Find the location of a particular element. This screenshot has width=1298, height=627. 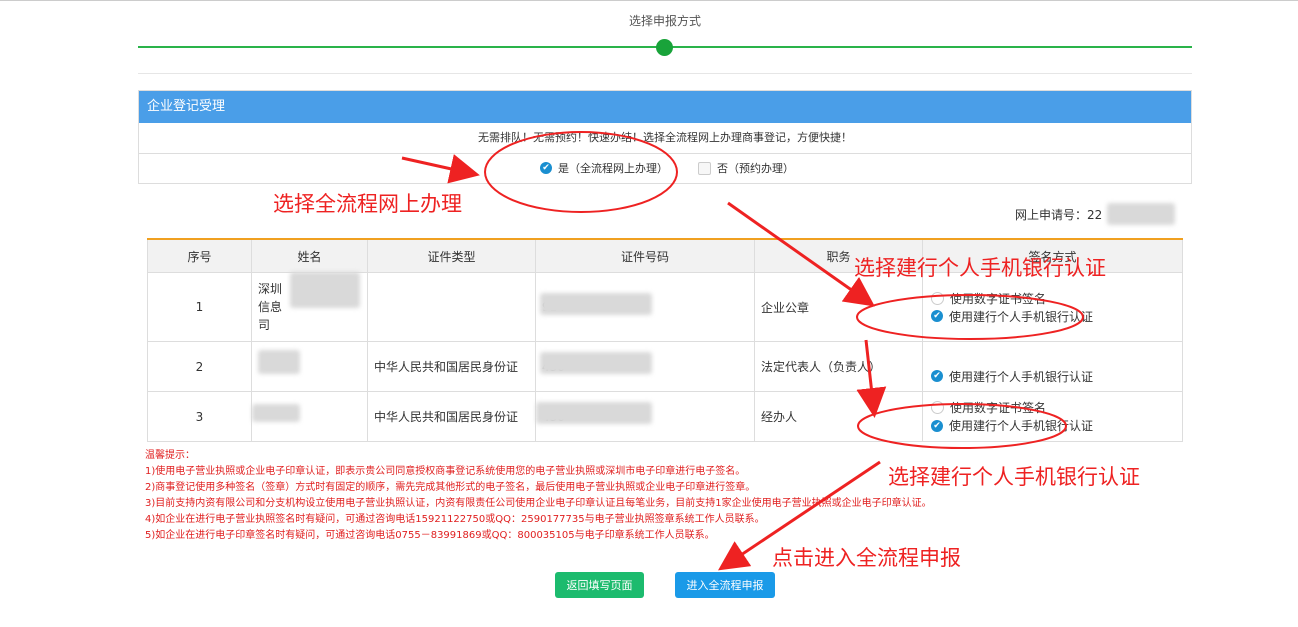

application-number-label: 网上申请号： is located at coordinates (1051, 215).